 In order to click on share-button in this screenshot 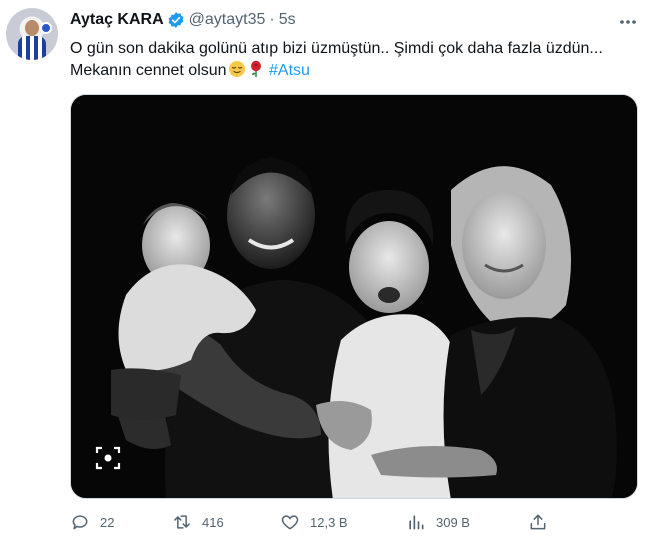, I will do `click(543, 522)`.